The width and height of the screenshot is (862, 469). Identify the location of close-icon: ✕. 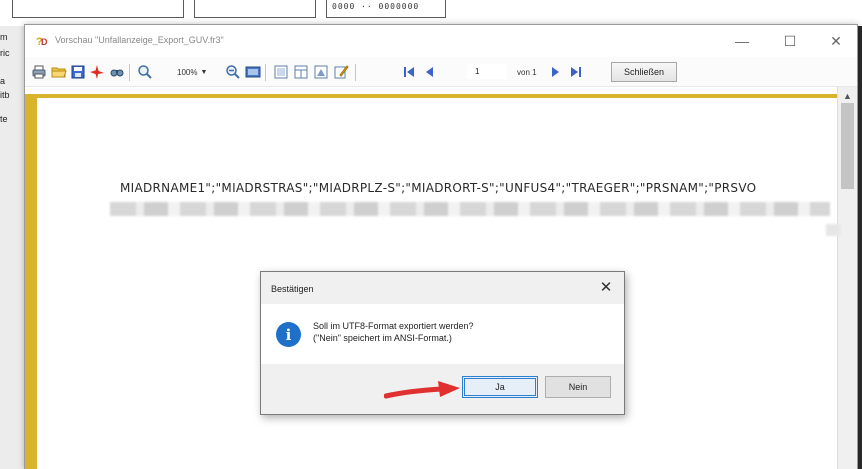
(606, 287).